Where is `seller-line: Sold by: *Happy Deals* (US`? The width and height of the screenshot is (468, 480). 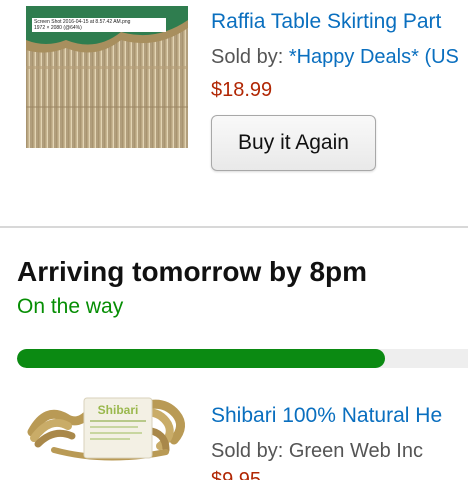
seller-line: Sold by: *Happy Deals* (US is located at coordinates (339, 57).